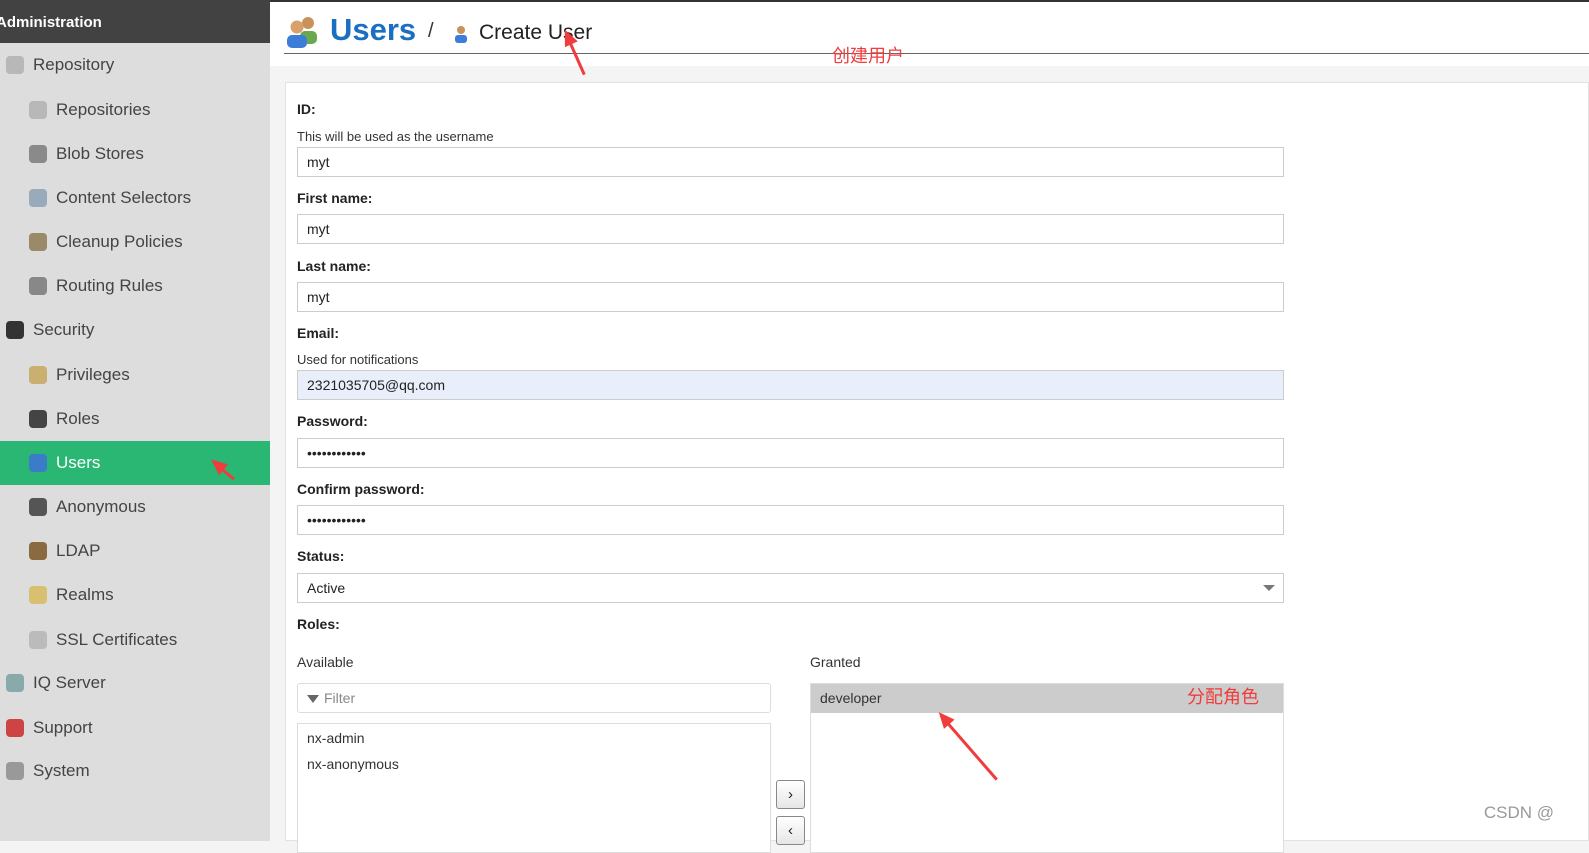 The height and width of the screenshot is (853, 1589). I want to click on chevron-down-icon, so click(1269, 588).